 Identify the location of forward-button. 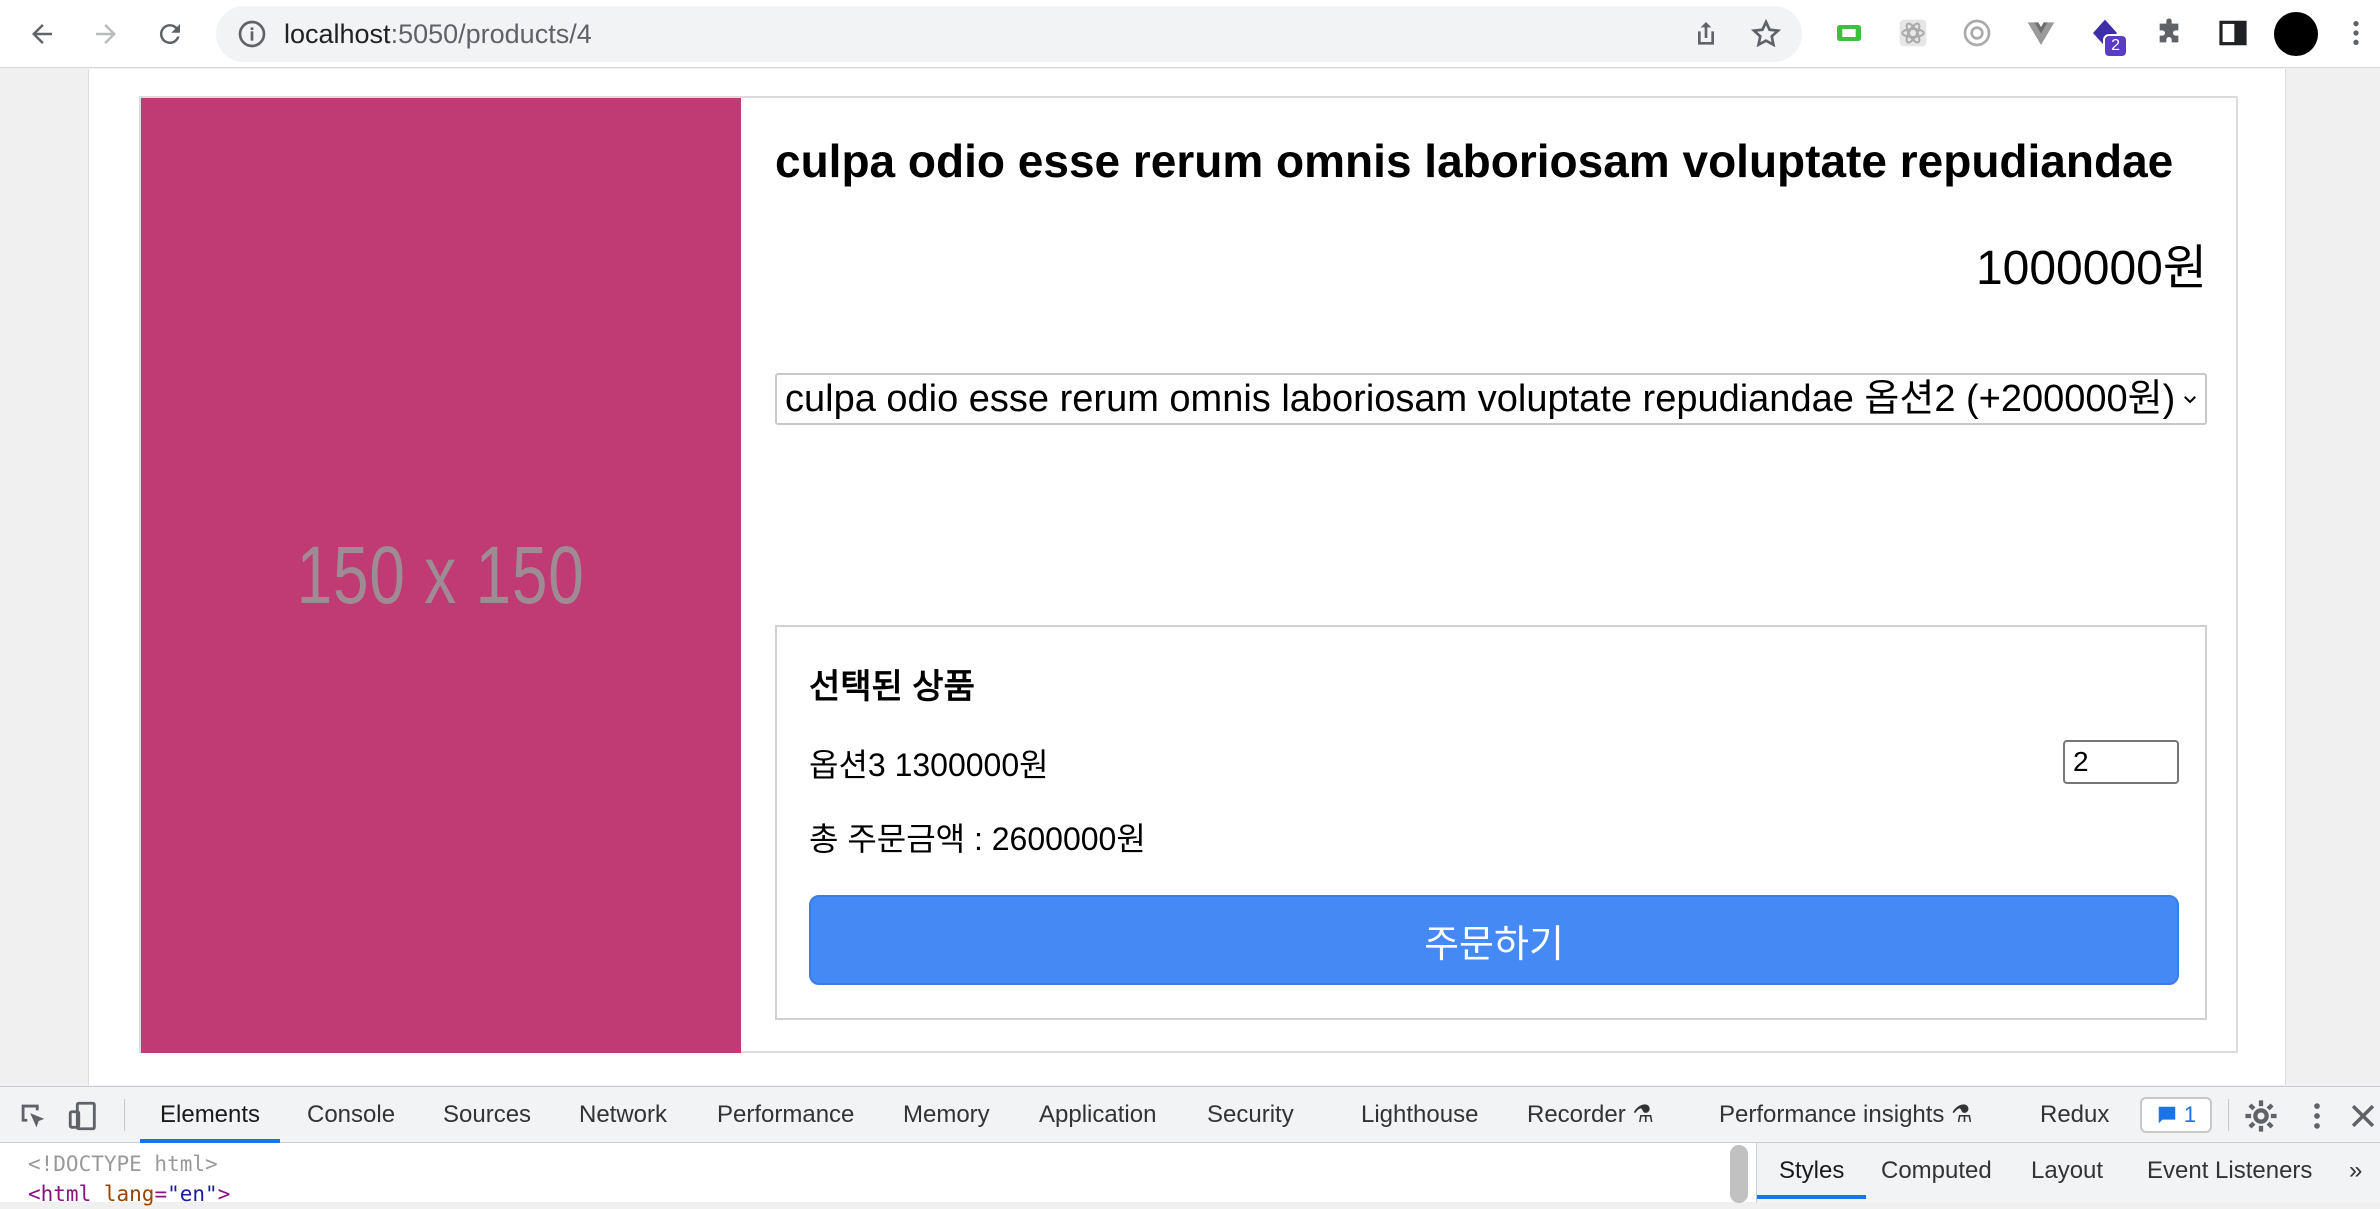
(106, 34).